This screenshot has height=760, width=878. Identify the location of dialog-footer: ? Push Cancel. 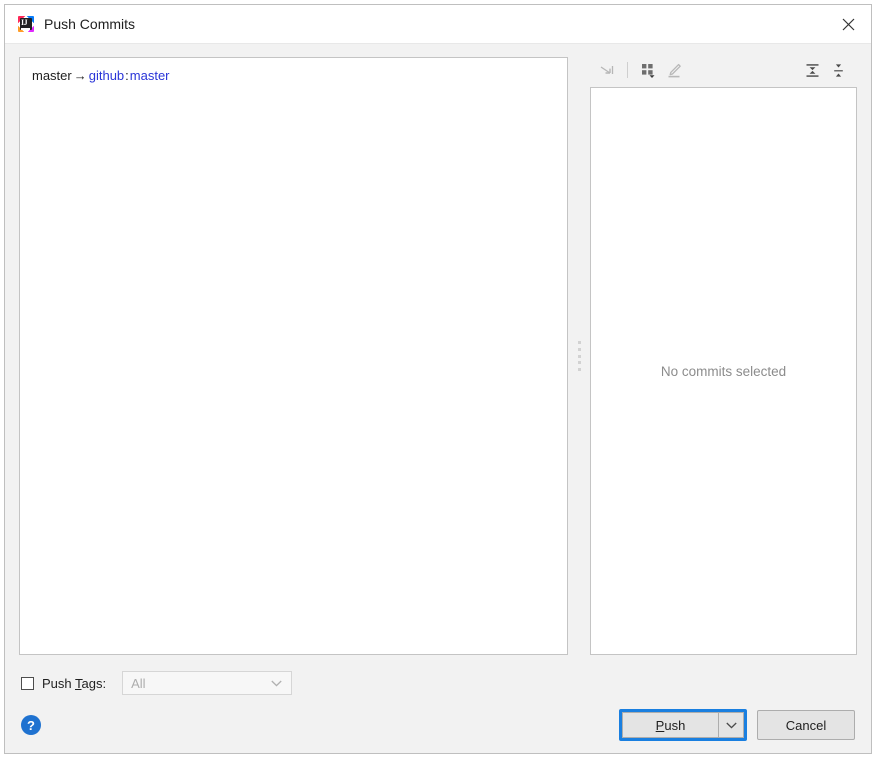
(438, 725).